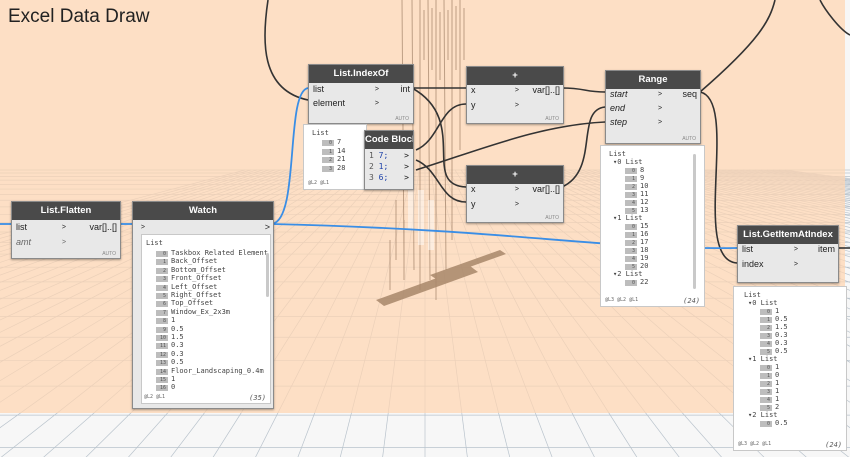 This screenshot has height=457, width=850. I want to click on item-value: 1, so click(777, 367).